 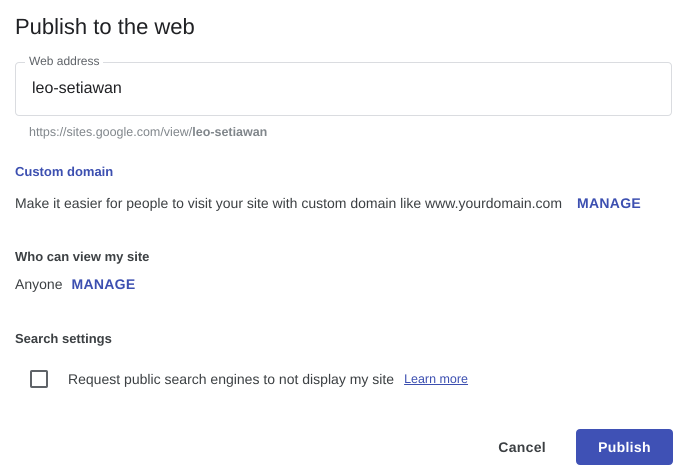 I want to click on field-label: Web address, so click(x=64, y=61).